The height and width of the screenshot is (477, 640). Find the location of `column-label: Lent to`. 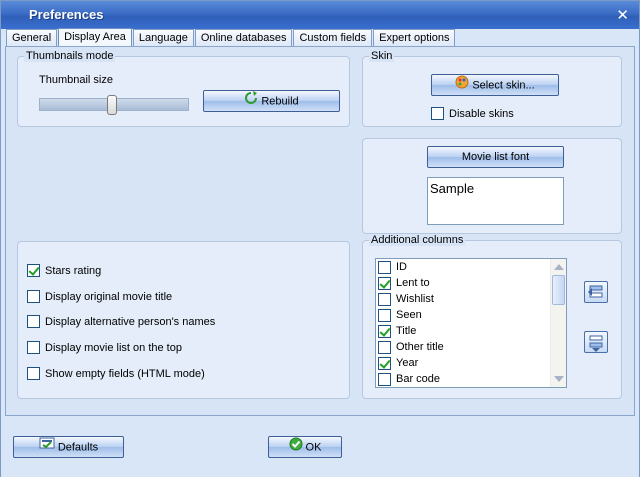

column-label: Lent to is located at coordinates (413, 283).